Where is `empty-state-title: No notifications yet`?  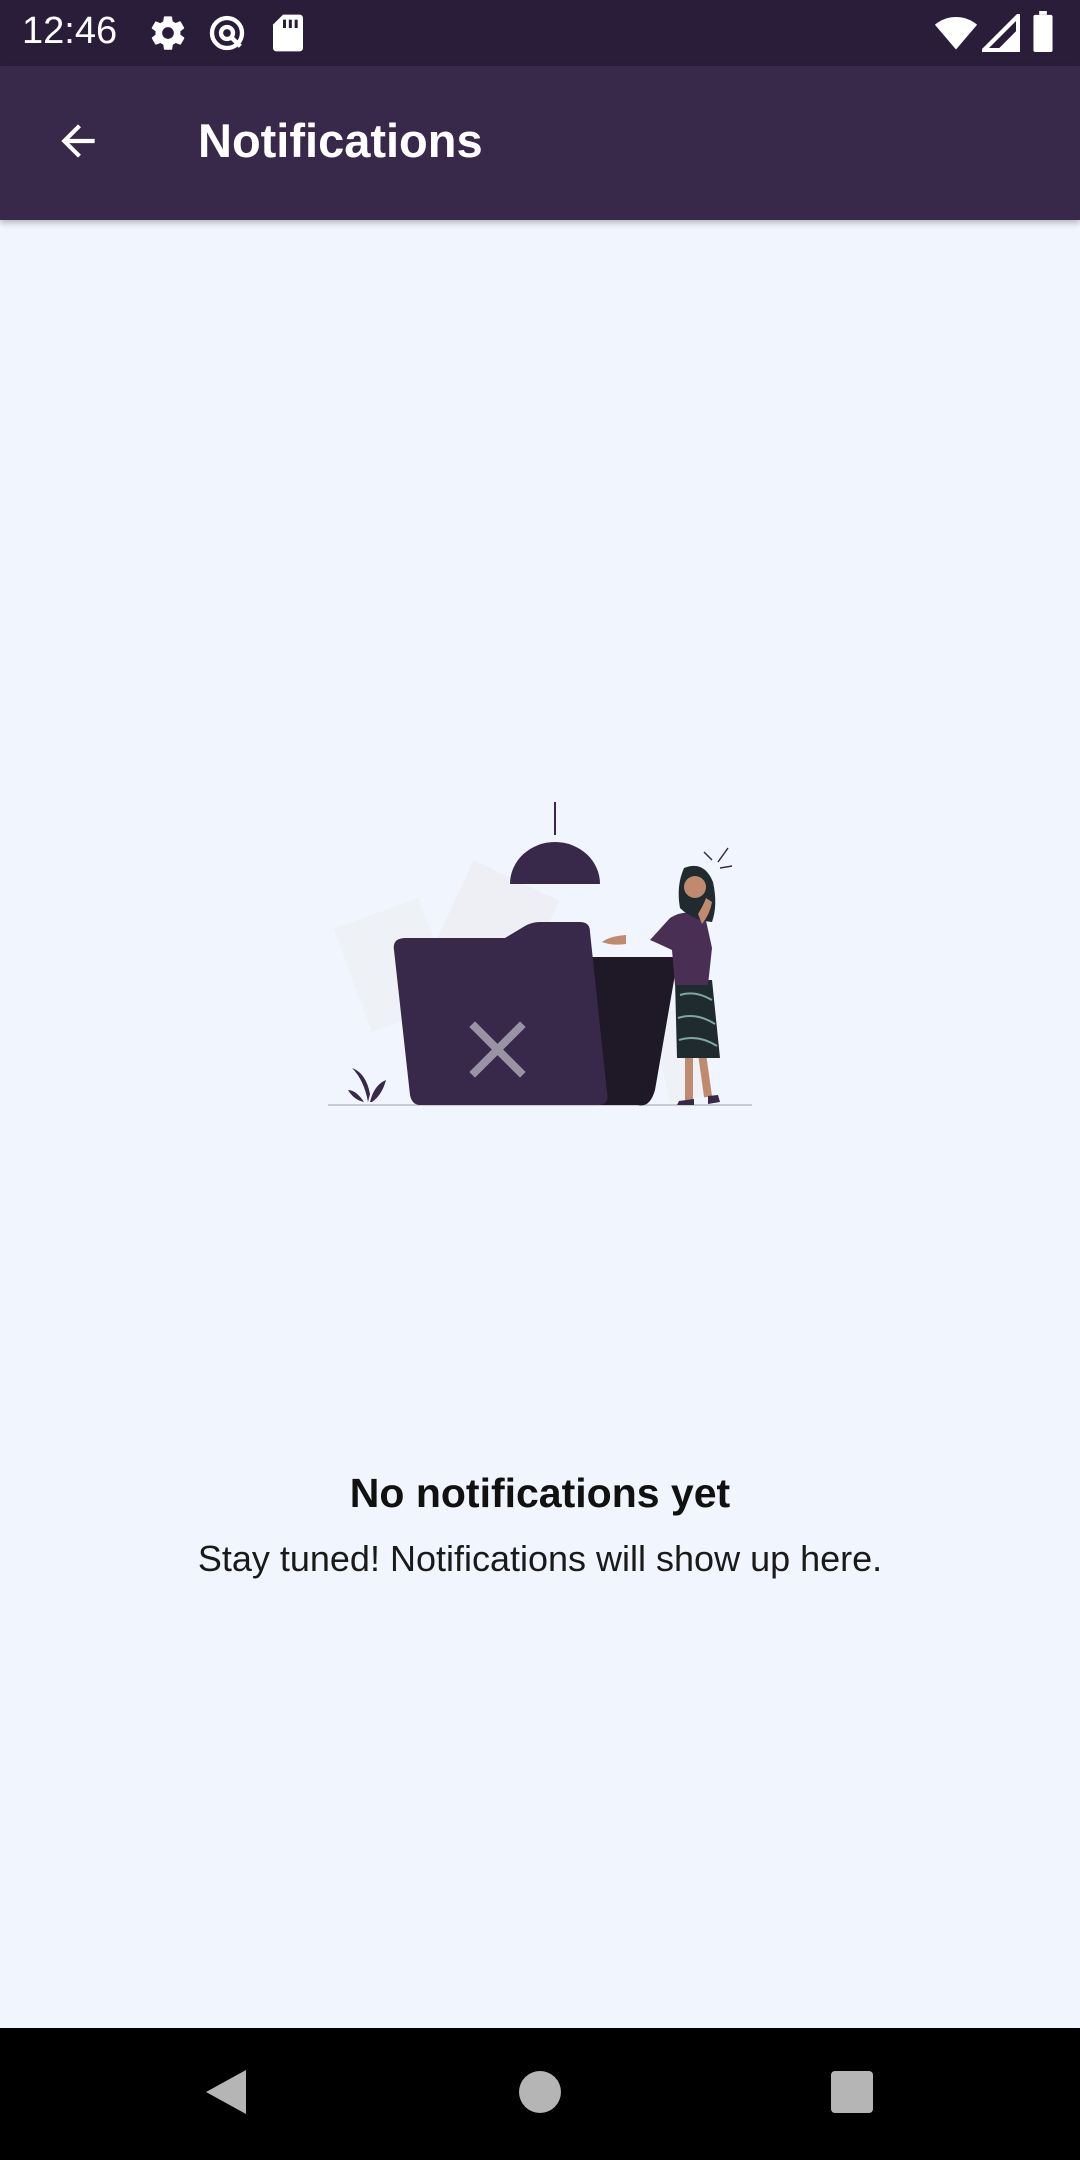 empty-state-title: No notifications yet is located at coordinates (540, 1493).